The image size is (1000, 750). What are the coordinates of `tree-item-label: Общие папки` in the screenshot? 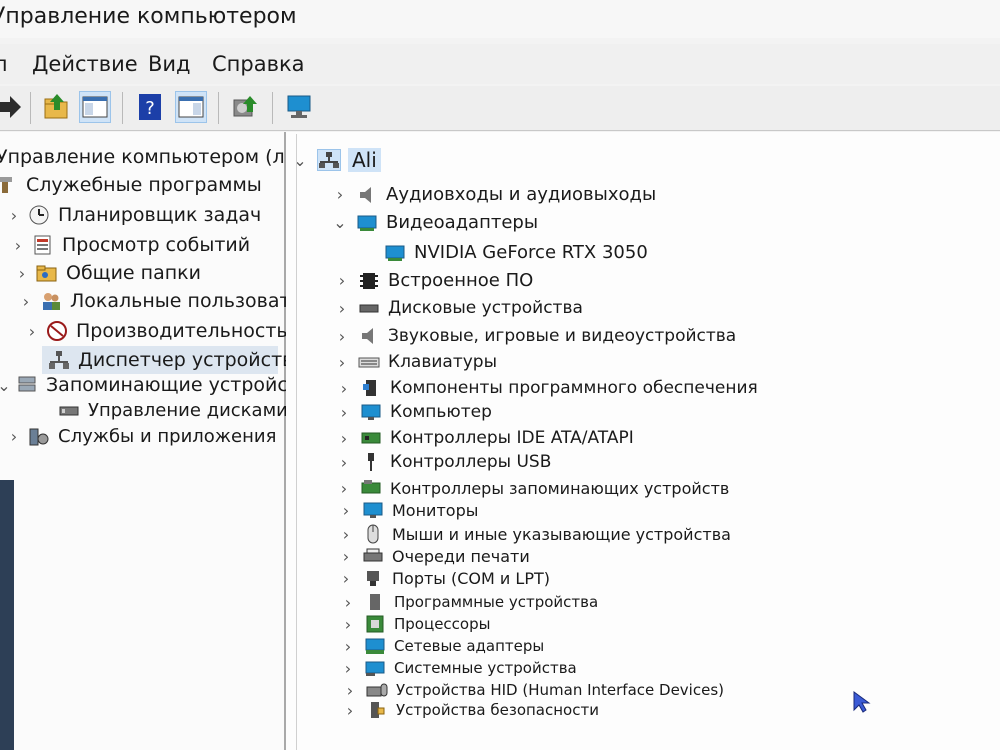 It's located at (133, 273).